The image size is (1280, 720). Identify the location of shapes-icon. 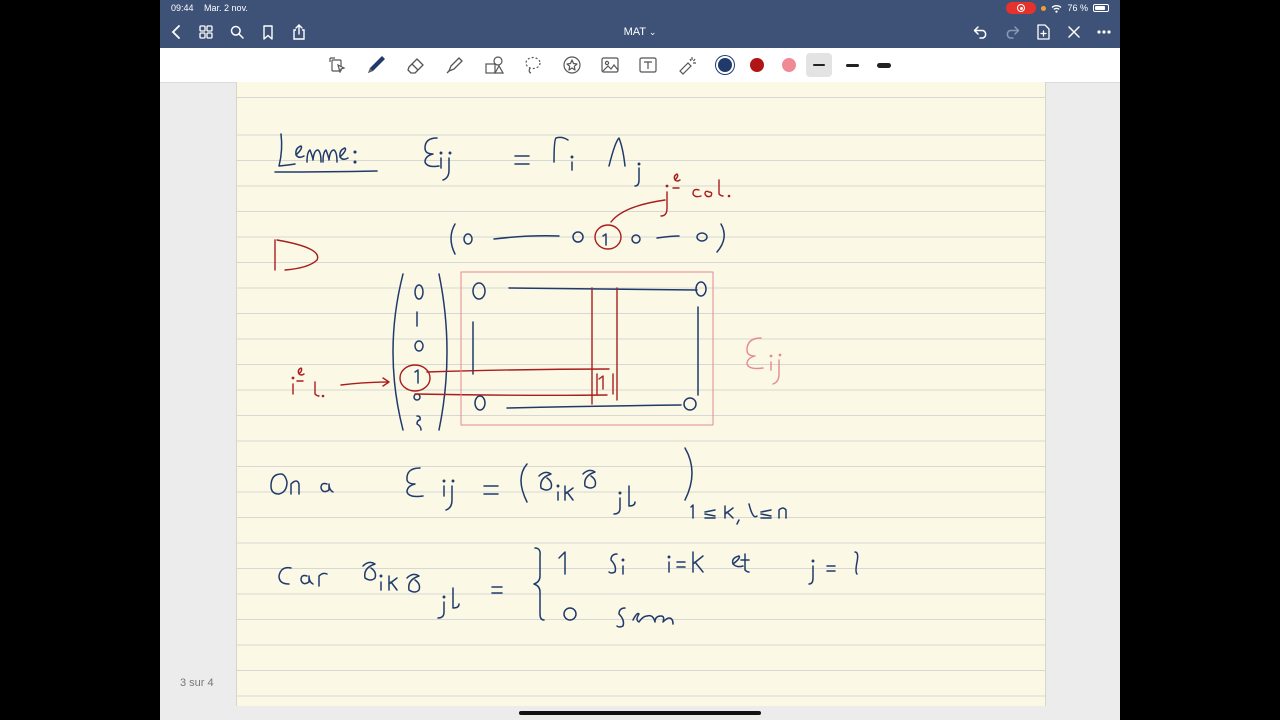
(494, 65).